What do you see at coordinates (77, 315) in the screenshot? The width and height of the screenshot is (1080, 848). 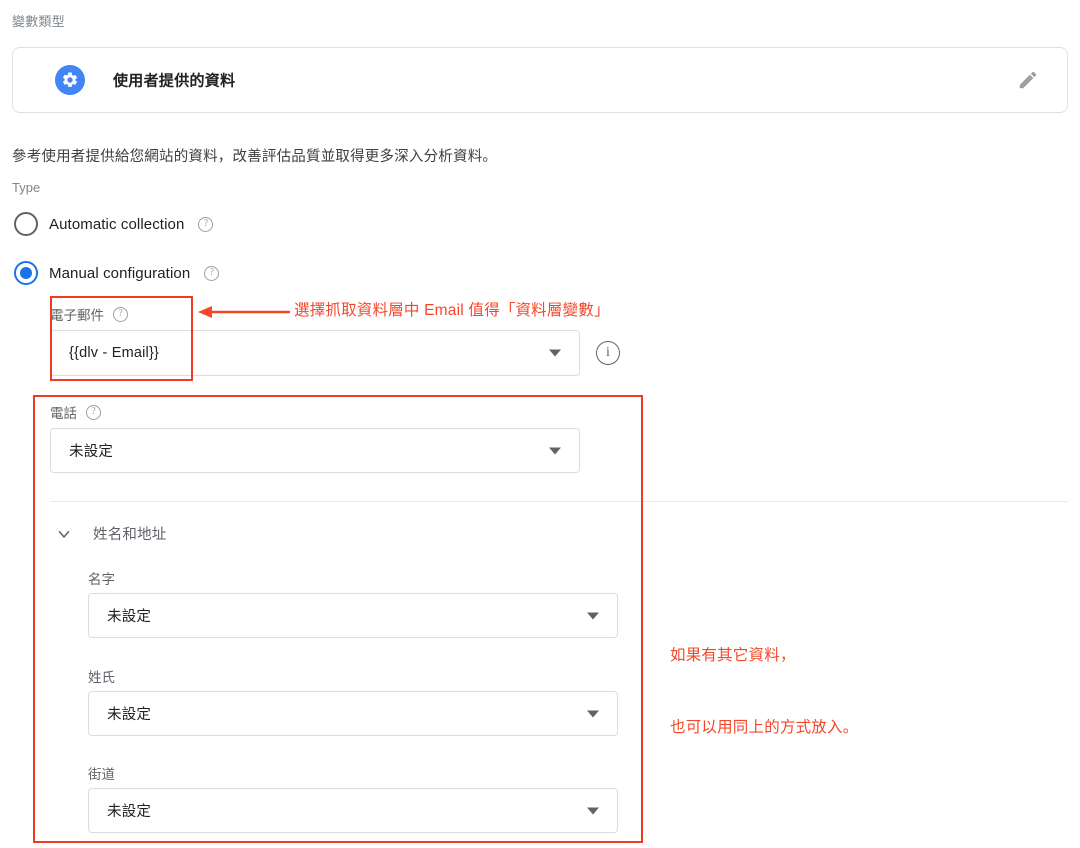 I see `email-label-text: 電子郵件` at bounding box center [77, 315].